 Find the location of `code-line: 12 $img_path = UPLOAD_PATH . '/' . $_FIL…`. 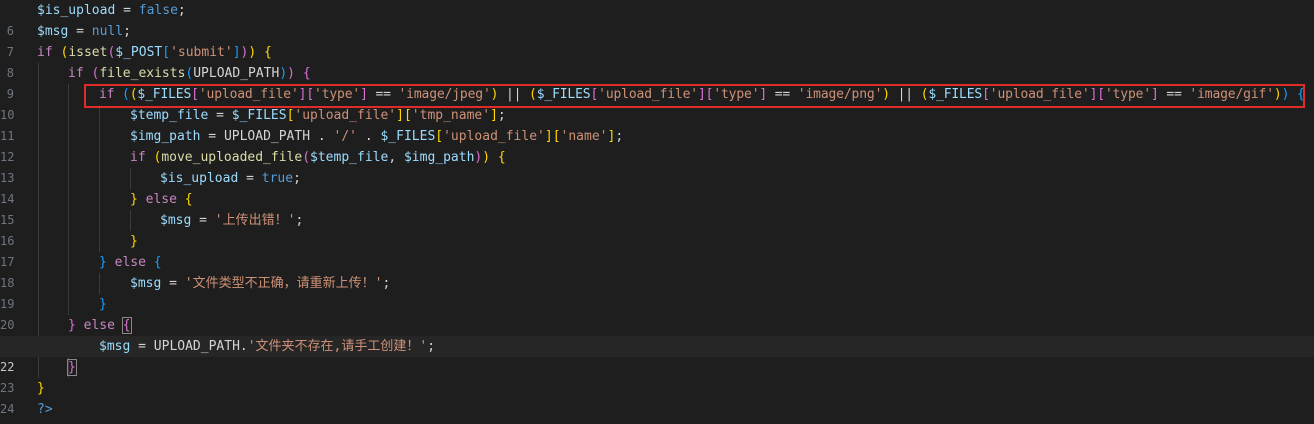

code-line: 12 $img_path = UPLOAD_PATH . '/' . $_FIL… is located at coordinates (657, 145).